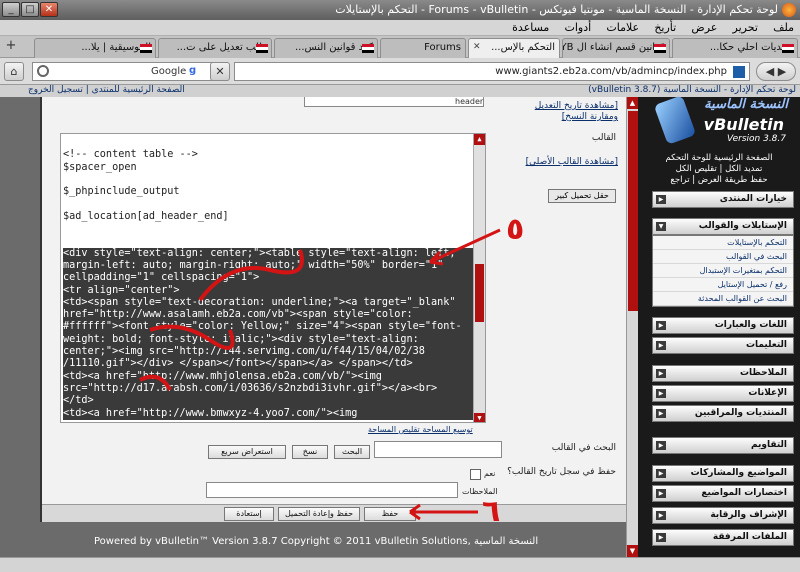 This screenshot has width=800, height=572. I want to click on history-link: [مشاهدة تاريخ التعديل ومقارنة النسخ], so click(568, 112).